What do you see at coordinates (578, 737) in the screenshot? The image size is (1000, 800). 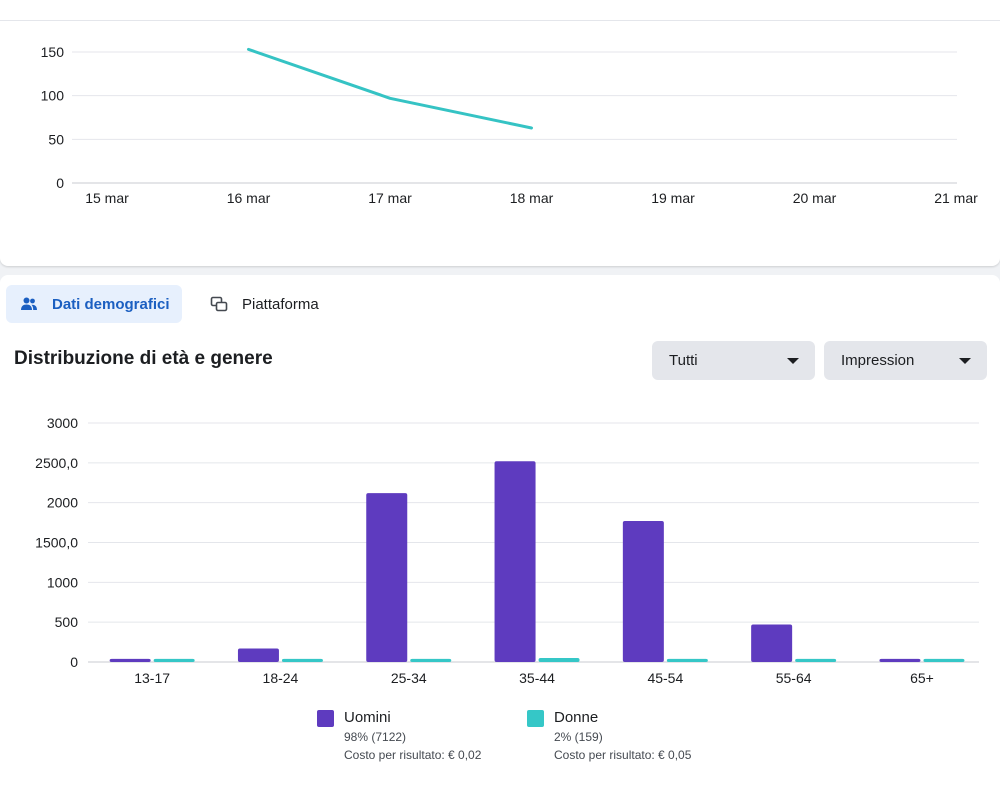 I see `legend-share: 2% (159)` at bounding box center [578, 737].